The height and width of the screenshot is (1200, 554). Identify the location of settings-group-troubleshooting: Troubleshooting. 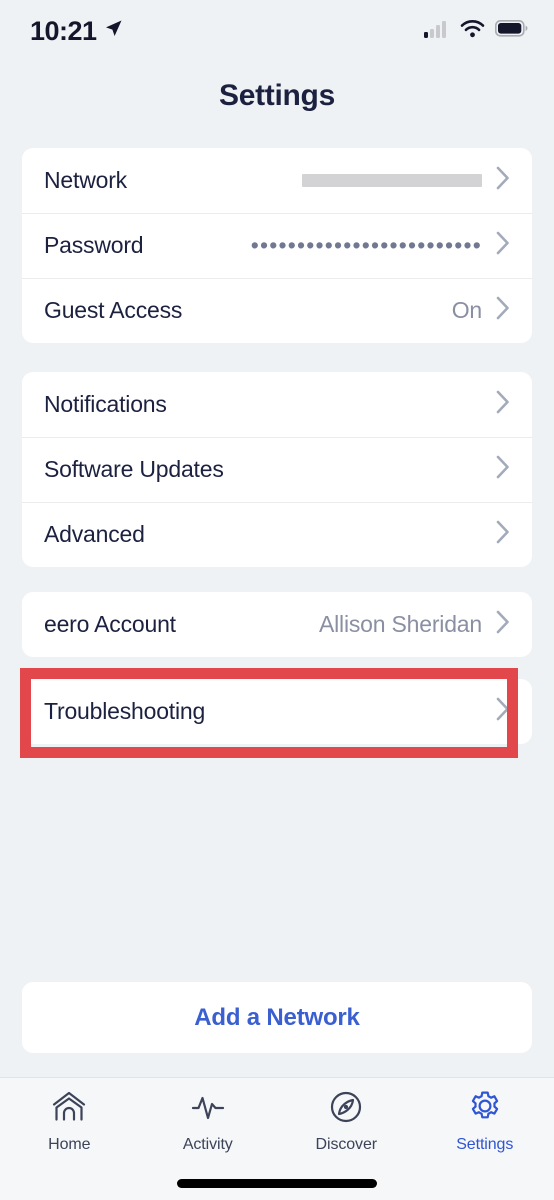
(277, 711).